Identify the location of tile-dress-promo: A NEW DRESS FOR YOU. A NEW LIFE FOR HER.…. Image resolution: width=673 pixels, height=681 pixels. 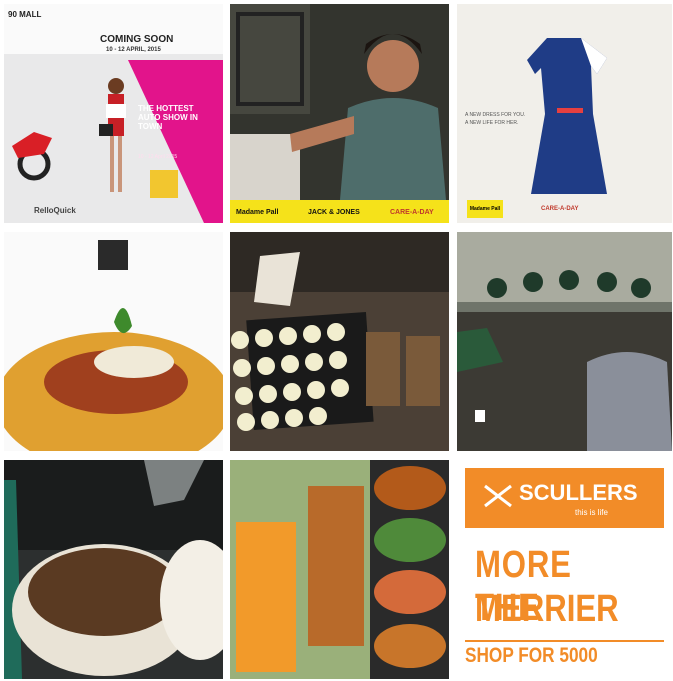
(564, 113).